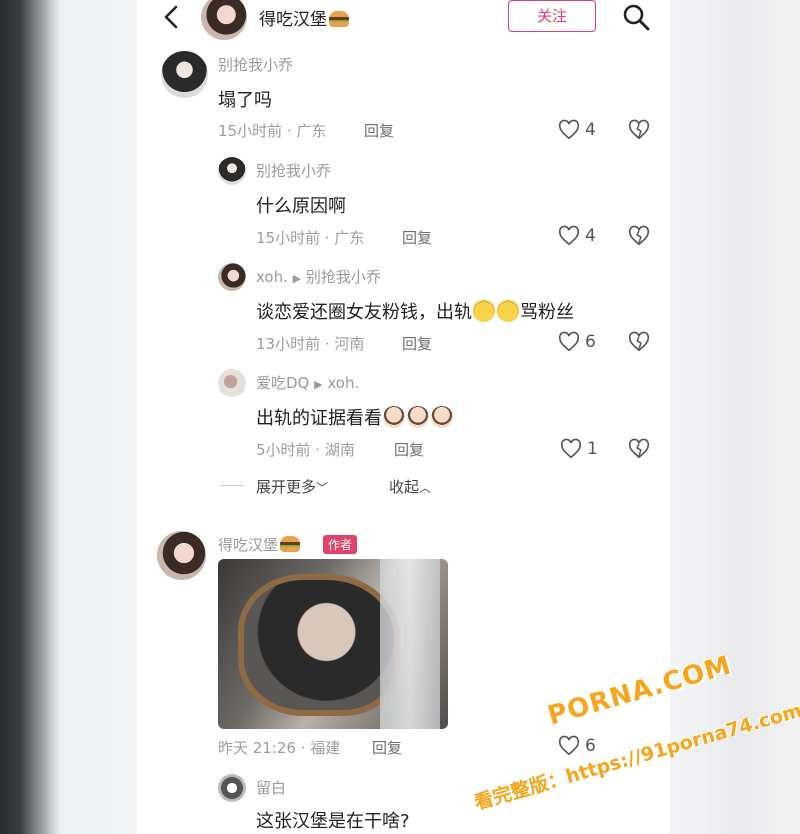  I want to click on expand-more-button: 展开更多﹀, so click(292, 486).